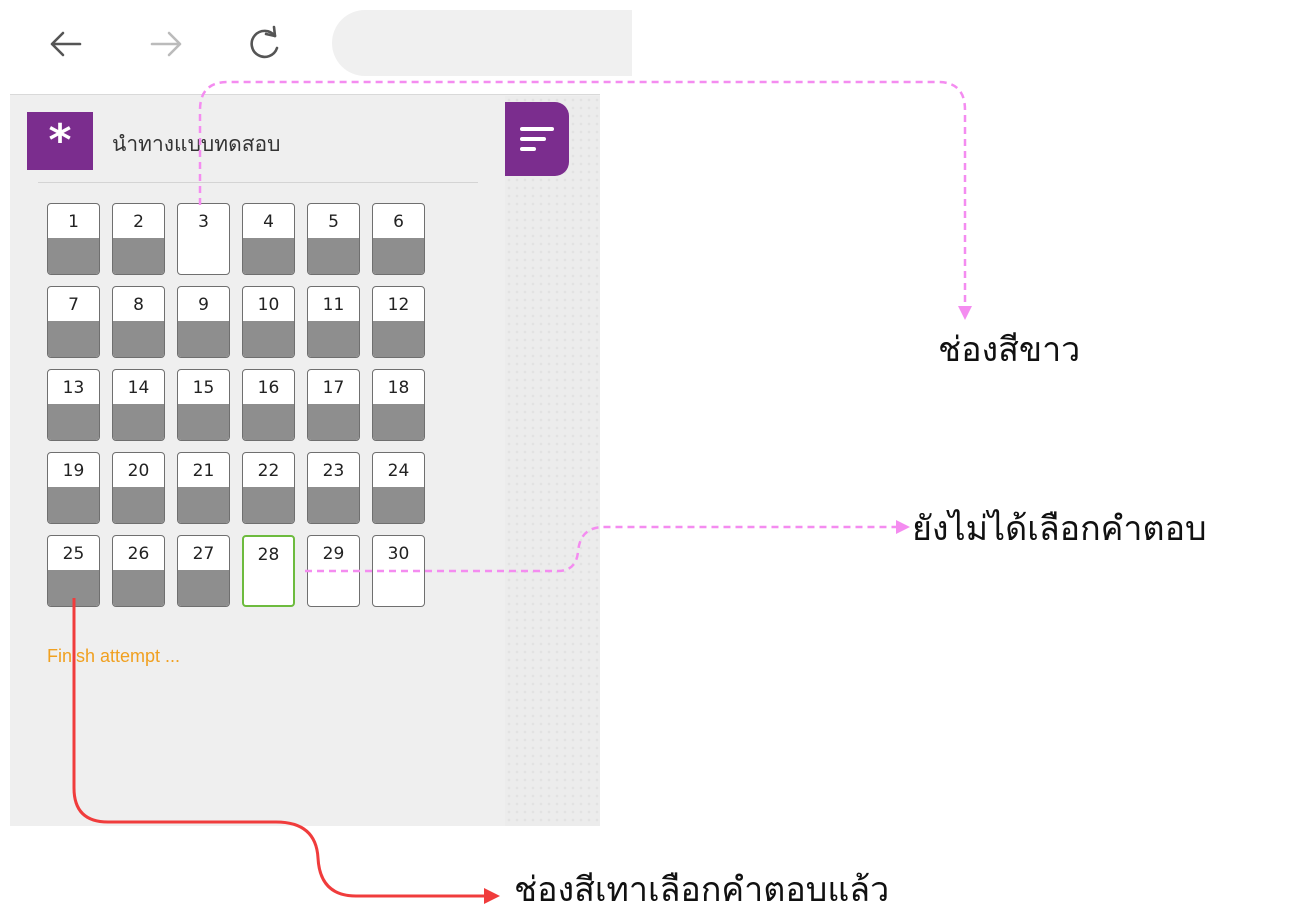  What do you see at coordinates (398, 571) in the screenshot?
I see `question-30-button: 30` at bounding box center [398, 571].